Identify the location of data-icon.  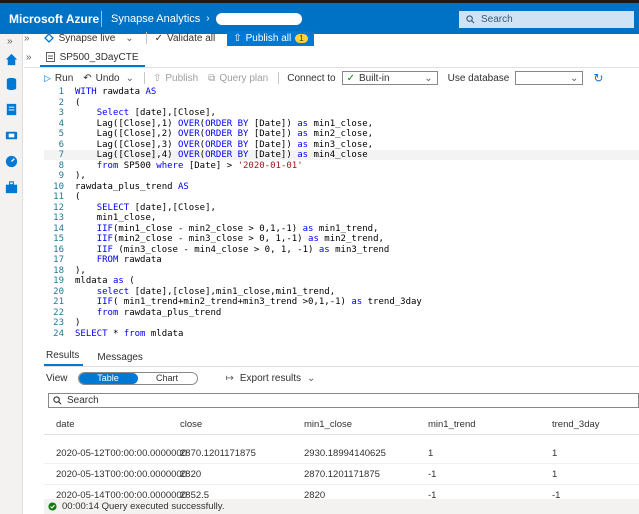
(11, 83).